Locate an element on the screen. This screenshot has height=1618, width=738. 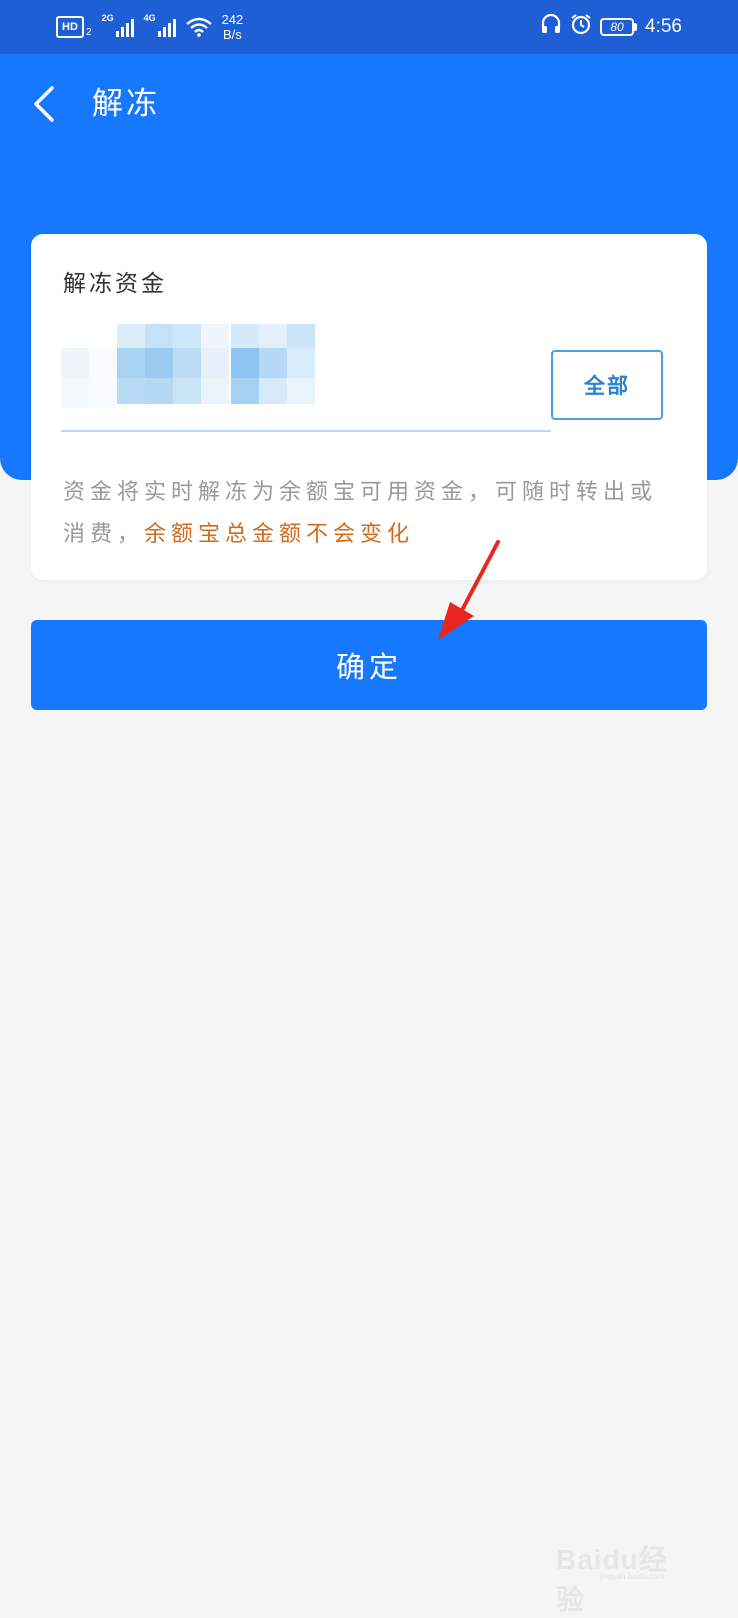
alarm-icon is located at coordinates (581, 27).